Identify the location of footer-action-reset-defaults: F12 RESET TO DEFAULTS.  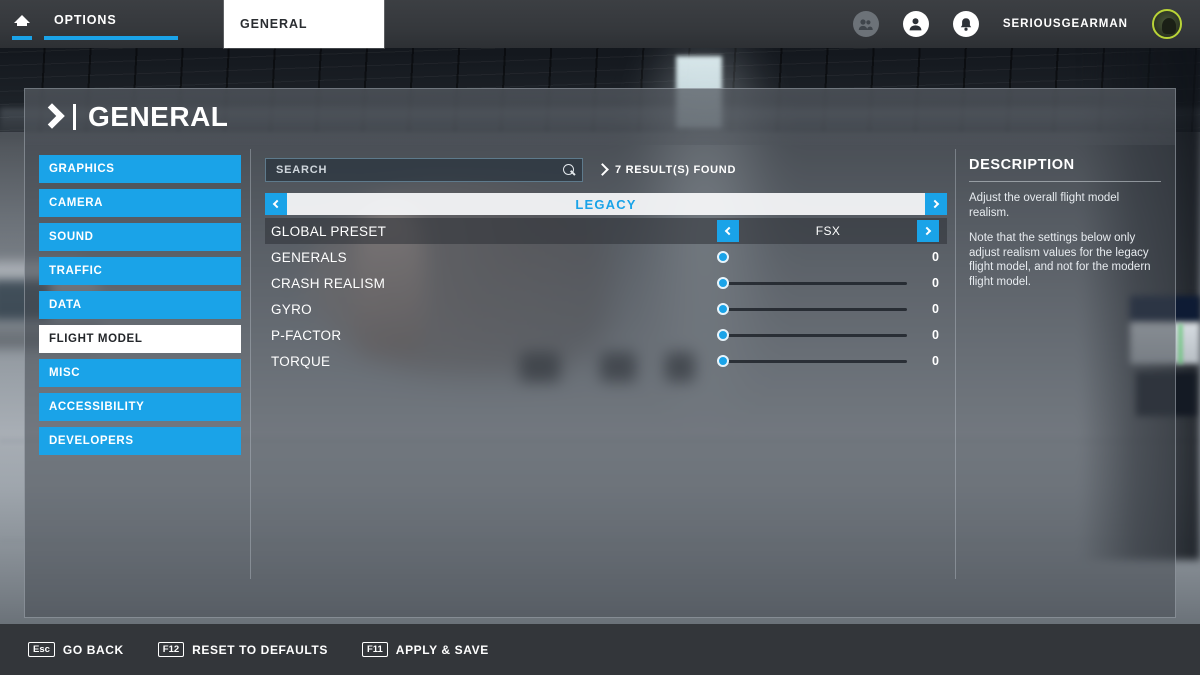
(242, 649).